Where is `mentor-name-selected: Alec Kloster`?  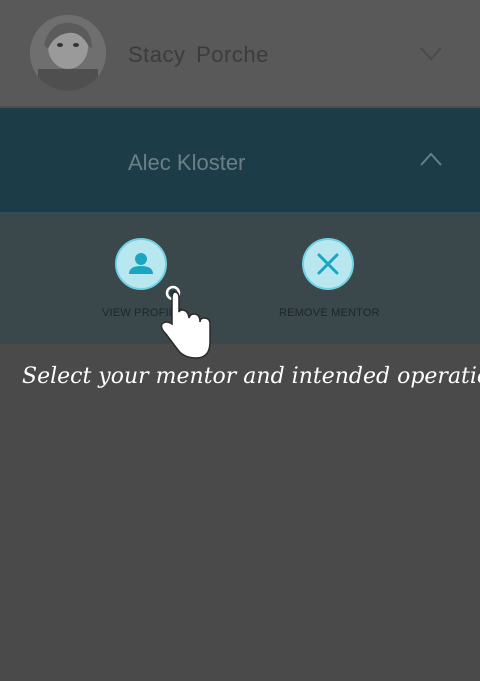
mentor-name-selected: Alec Kloster is located at coordinates (187, 162).